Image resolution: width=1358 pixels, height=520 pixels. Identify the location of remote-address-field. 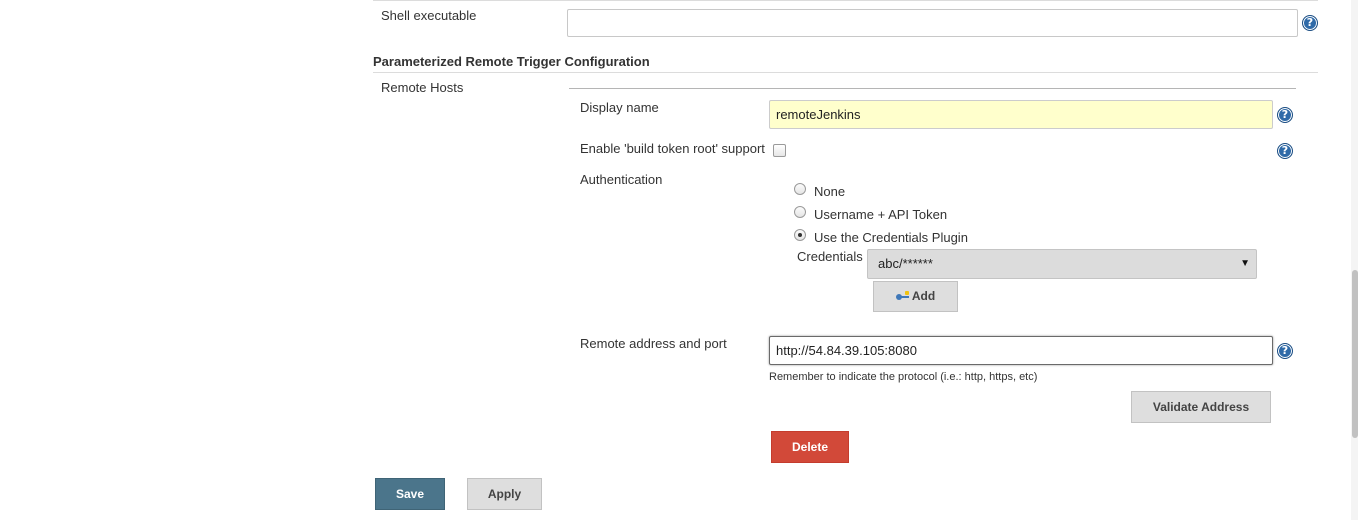
(1021, 350).